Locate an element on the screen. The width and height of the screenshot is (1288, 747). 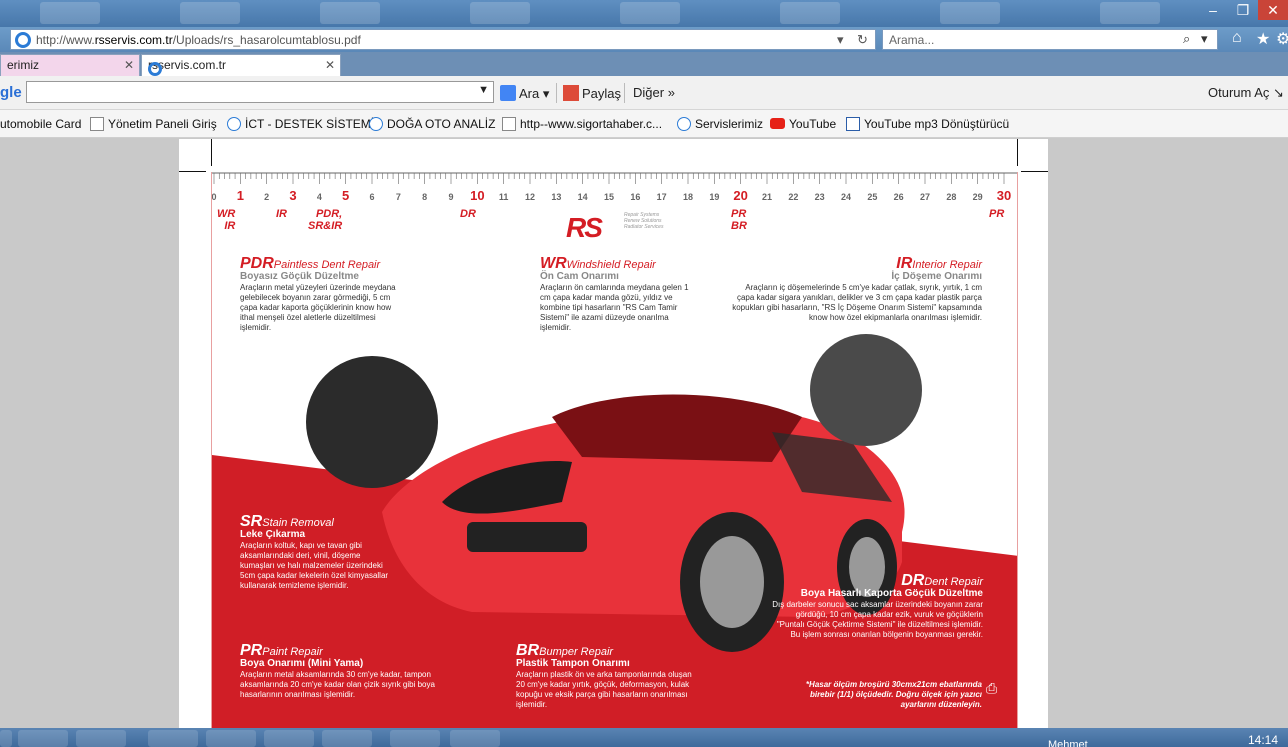
explorer-taskbar-icon is located at coordinates (43, 738).